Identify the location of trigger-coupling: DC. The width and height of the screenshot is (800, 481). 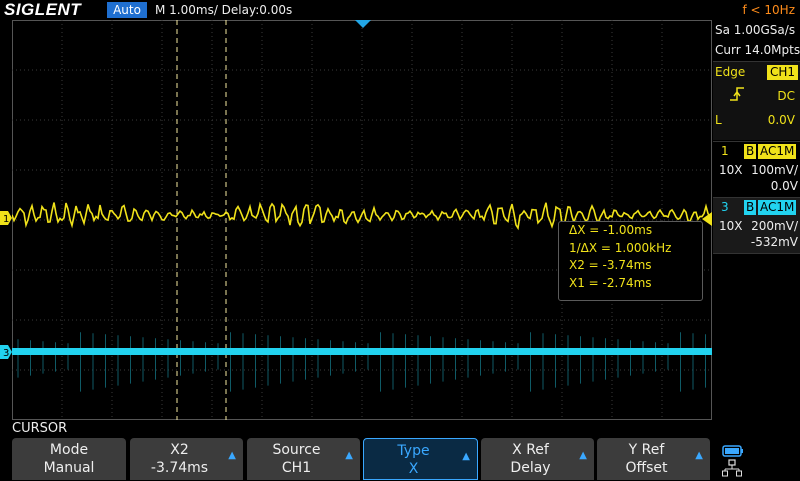
(786, 96).